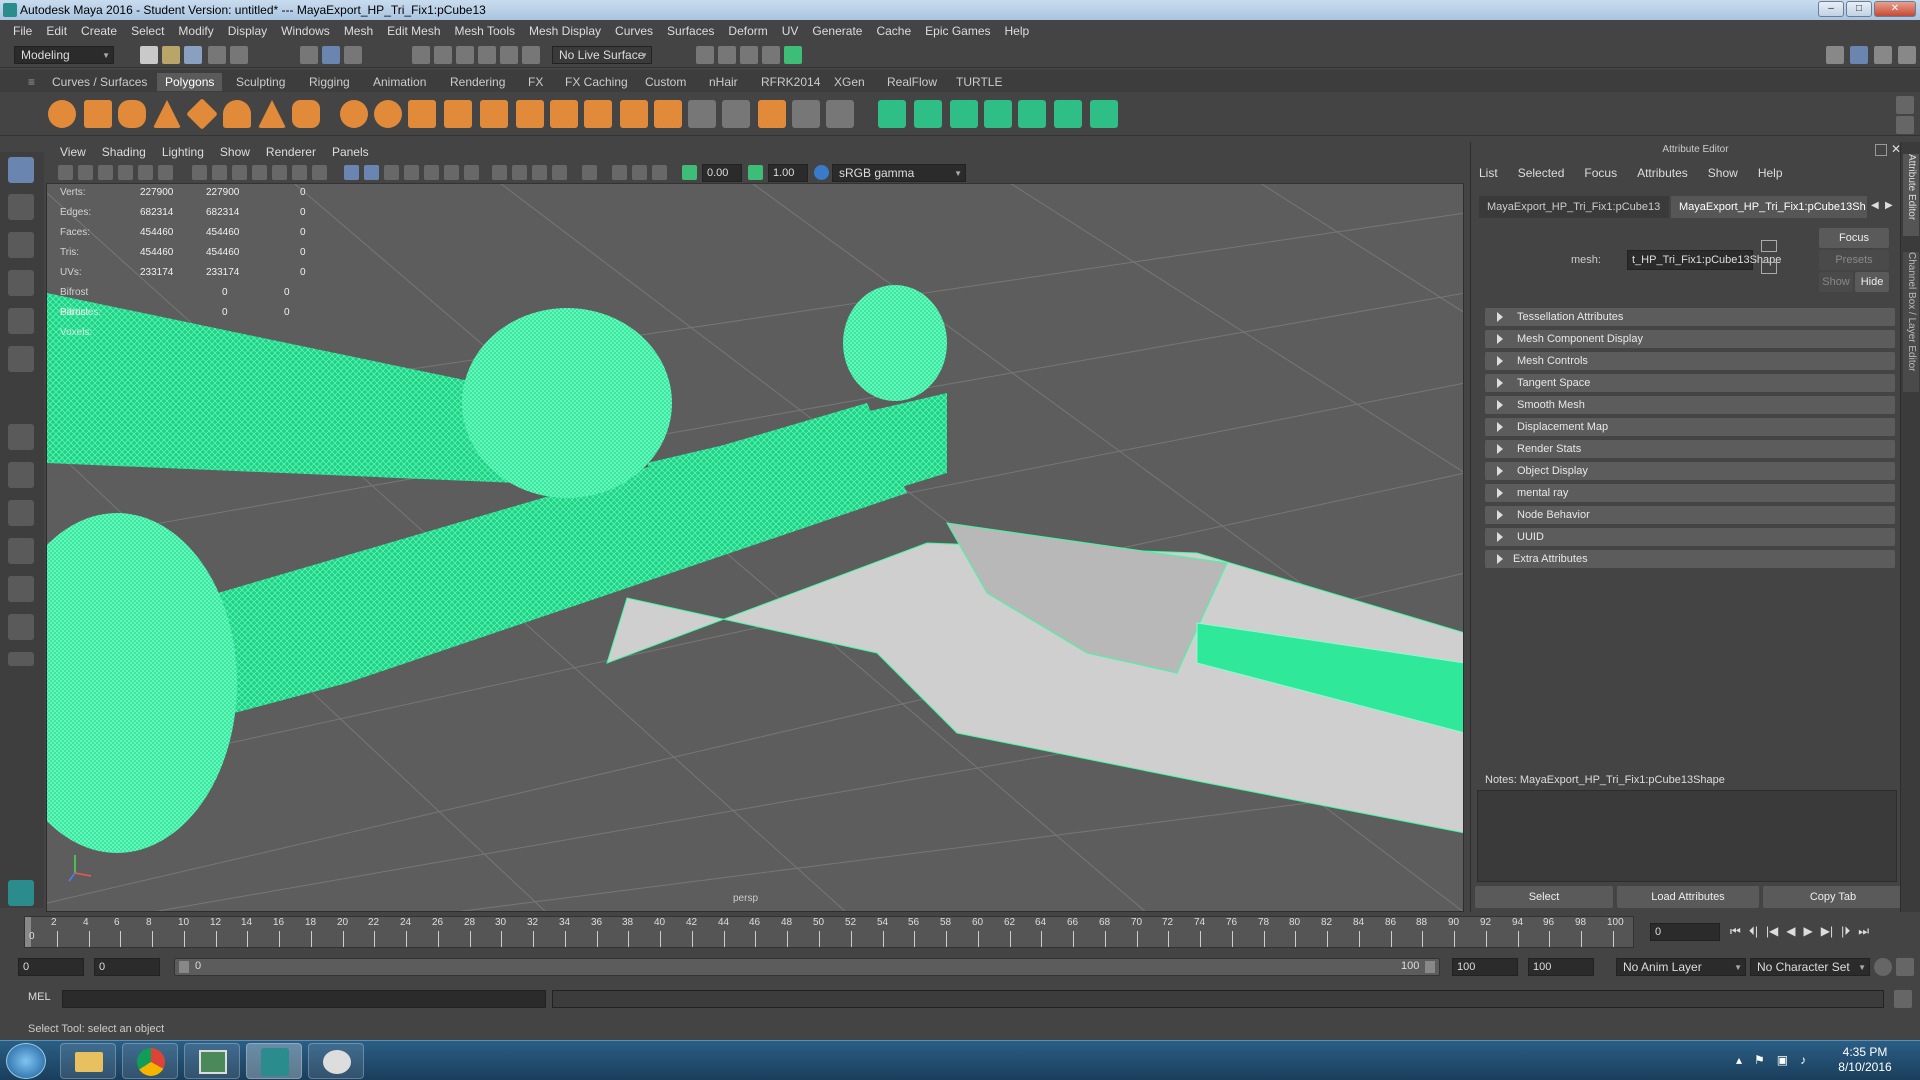 The image size is (1920, 1080). Describe the element at coordinates (399, 82) in the screenshot. I see `shelf-tab-animation: Animation` at that location.